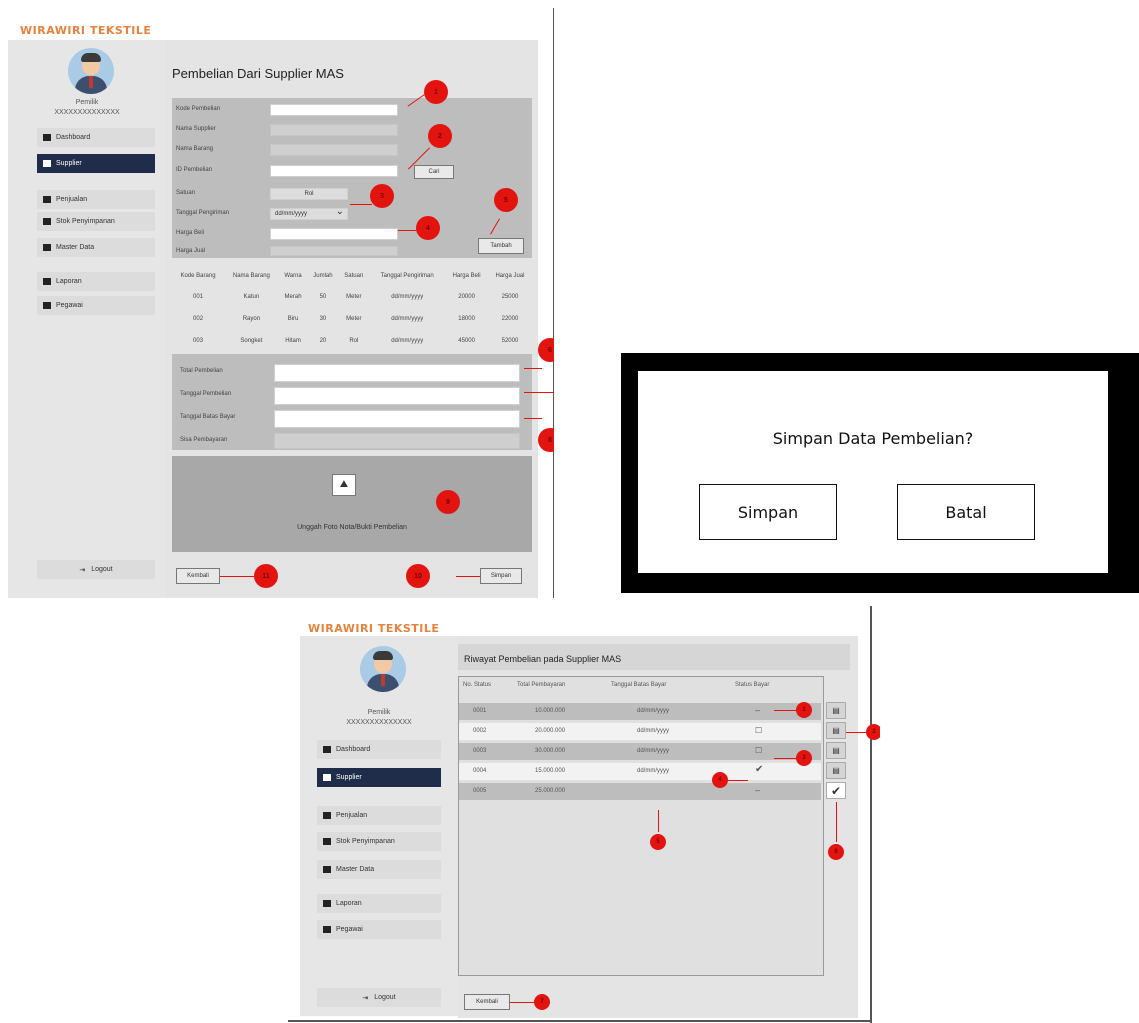 The width and height of the screenshot is (1139, 1023). I want to click on table-row: 0005 25.000.000–, so click(640, 791).